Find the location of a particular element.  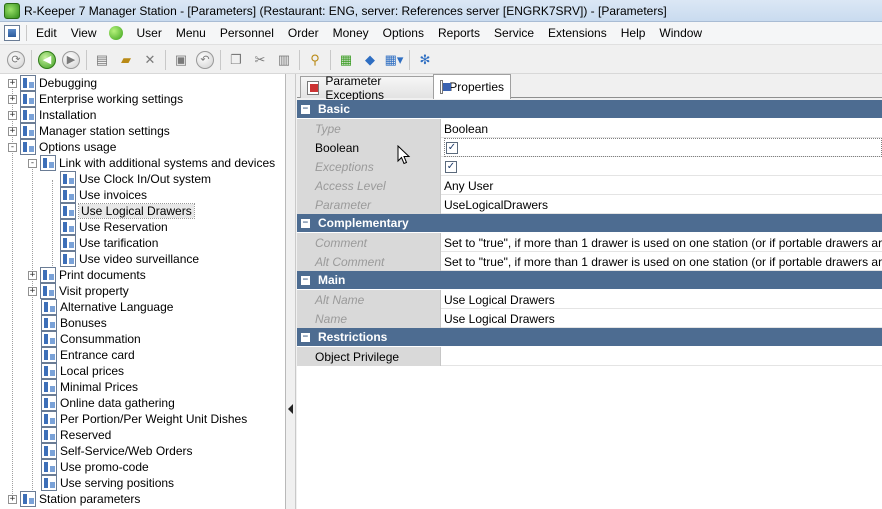

property-alt-name: Alt Name Use Logical Drawers is located at coordinates (589, 299).